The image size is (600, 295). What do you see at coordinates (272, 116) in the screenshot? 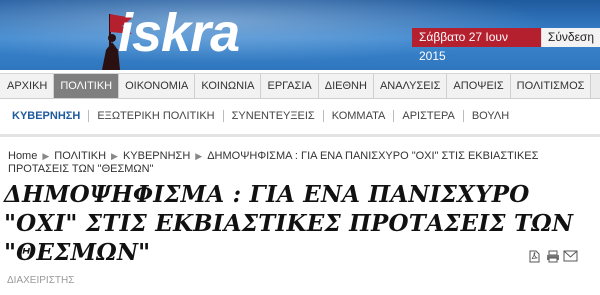
I see `subnav-item-interviews: ΣΥΝΕΝΤΕΥΞΕΙΣ` at bounding box center [272, 116].